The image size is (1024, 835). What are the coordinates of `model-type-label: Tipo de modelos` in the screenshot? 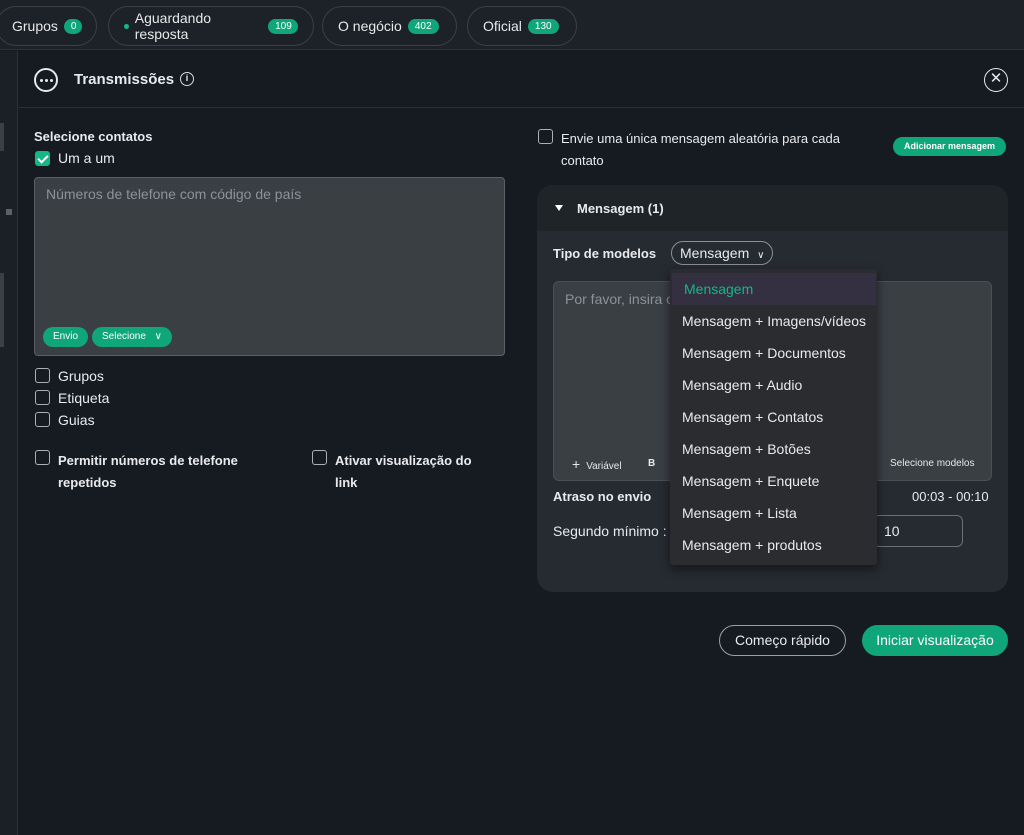 It's located at (605, 253).